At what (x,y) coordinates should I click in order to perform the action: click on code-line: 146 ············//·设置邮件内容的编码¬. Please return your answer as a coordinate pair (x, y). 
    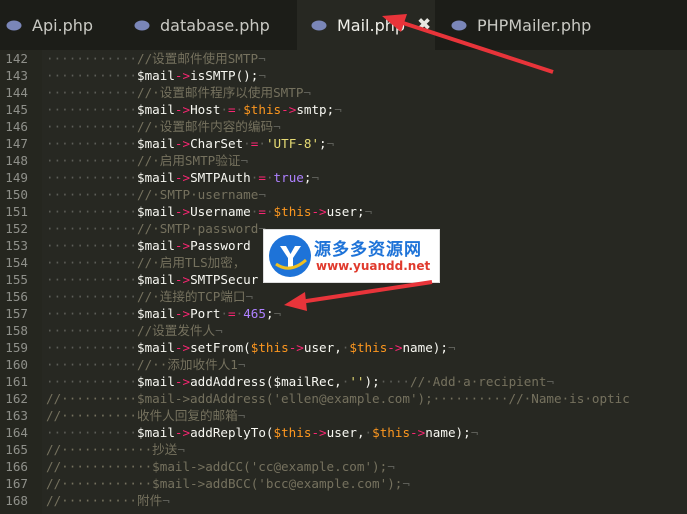
    Looking at the image, I should click on (343, 126).